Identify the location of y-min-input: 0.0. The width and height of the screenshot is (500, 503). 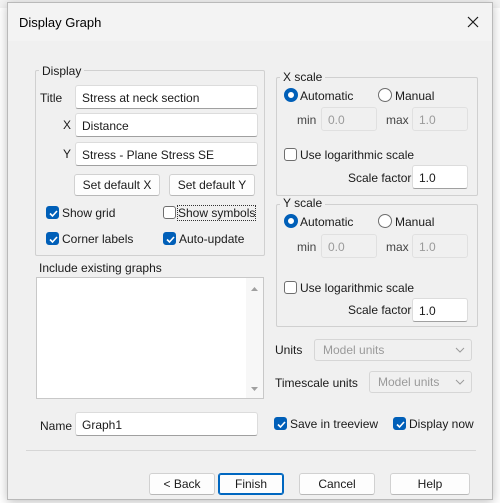
(349, 246).